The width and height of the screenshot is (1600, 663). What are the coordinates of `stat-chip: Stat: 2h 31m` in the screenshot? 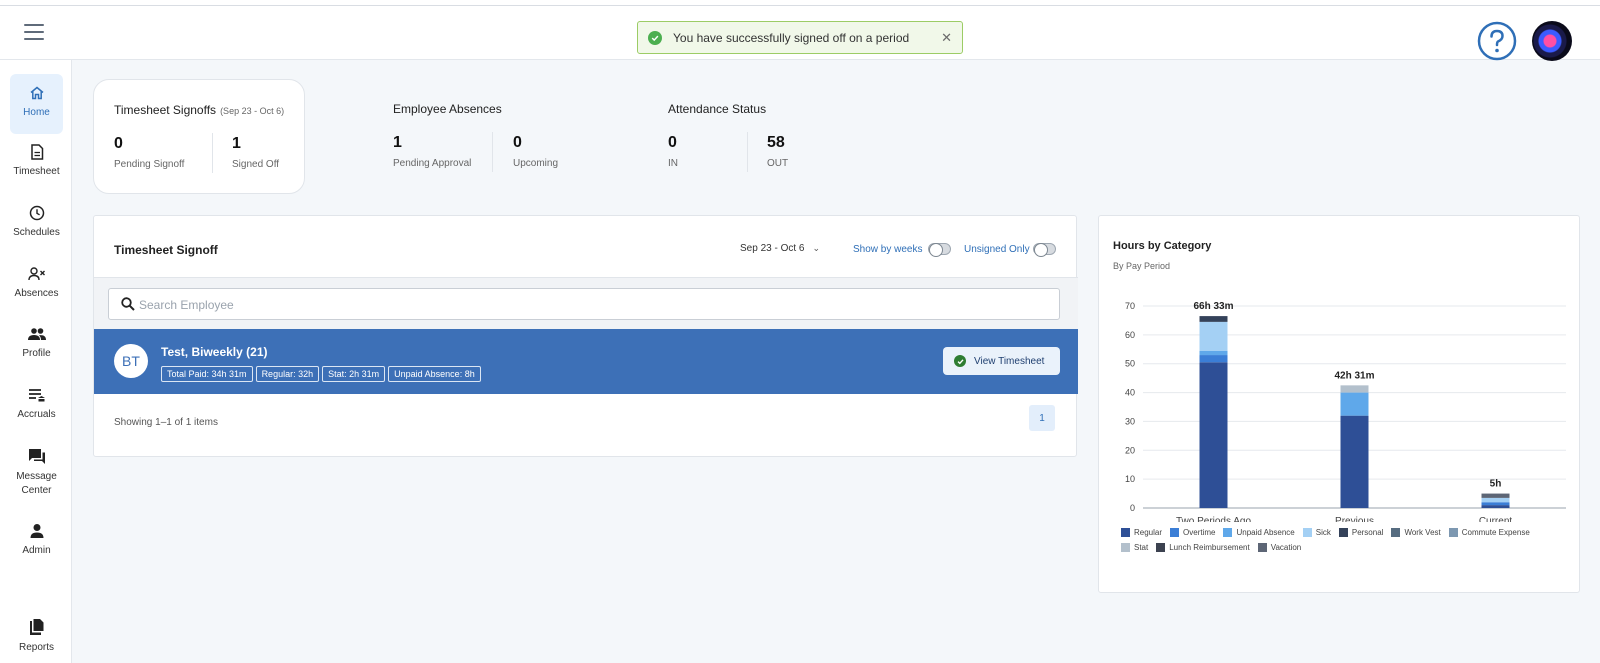 It's located at (354, 374).